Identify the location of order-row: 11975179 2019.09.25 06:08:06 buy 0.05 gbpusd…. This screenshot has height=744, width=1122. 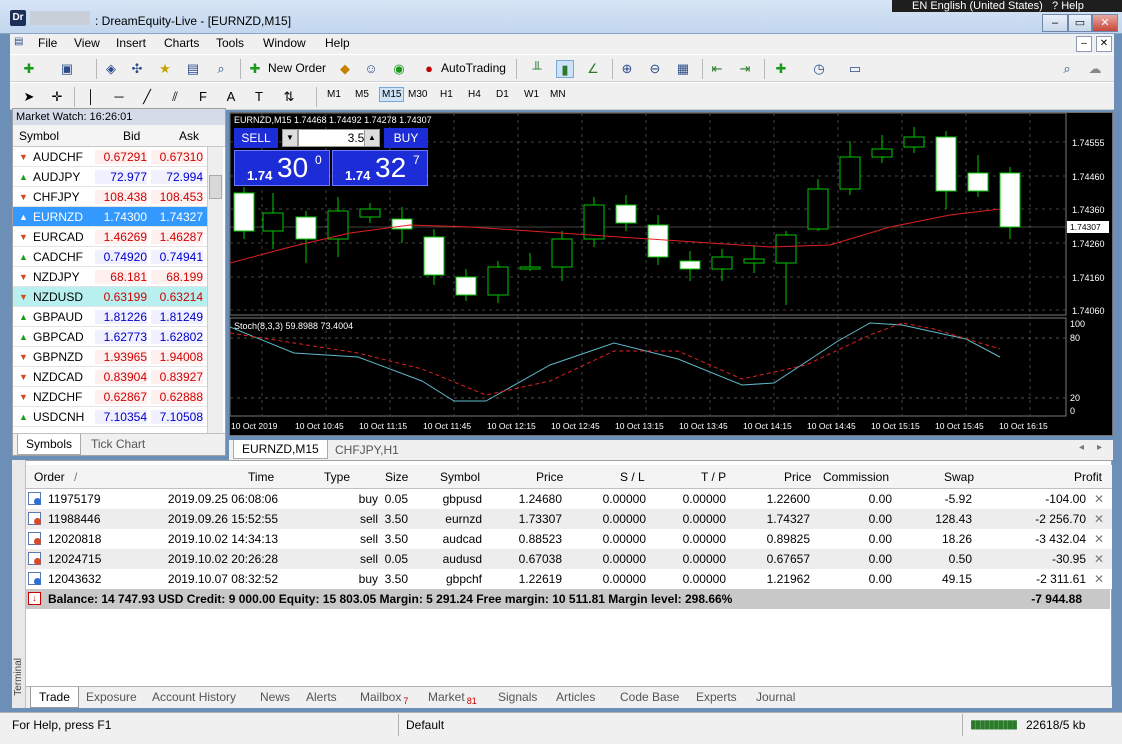
(569, 499).